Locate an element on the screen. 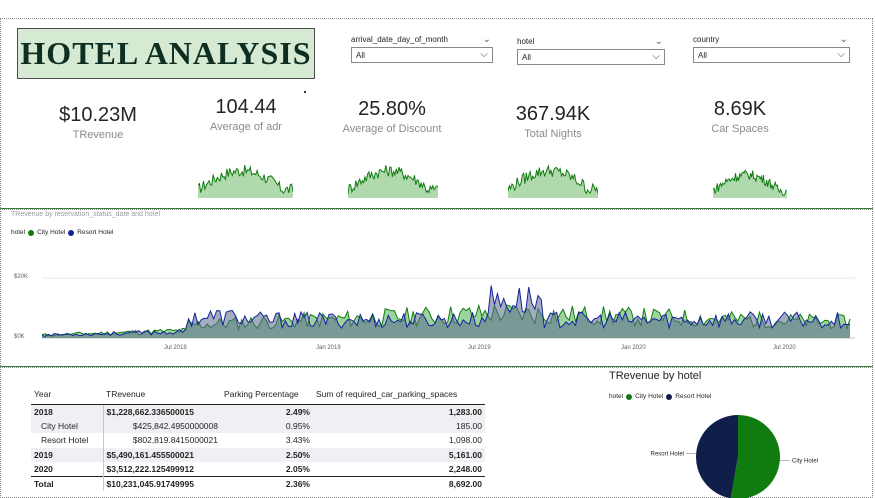 This screenshot has width=875, height=498. kpi-value: 104.44 is located at coordinates (246, 107).